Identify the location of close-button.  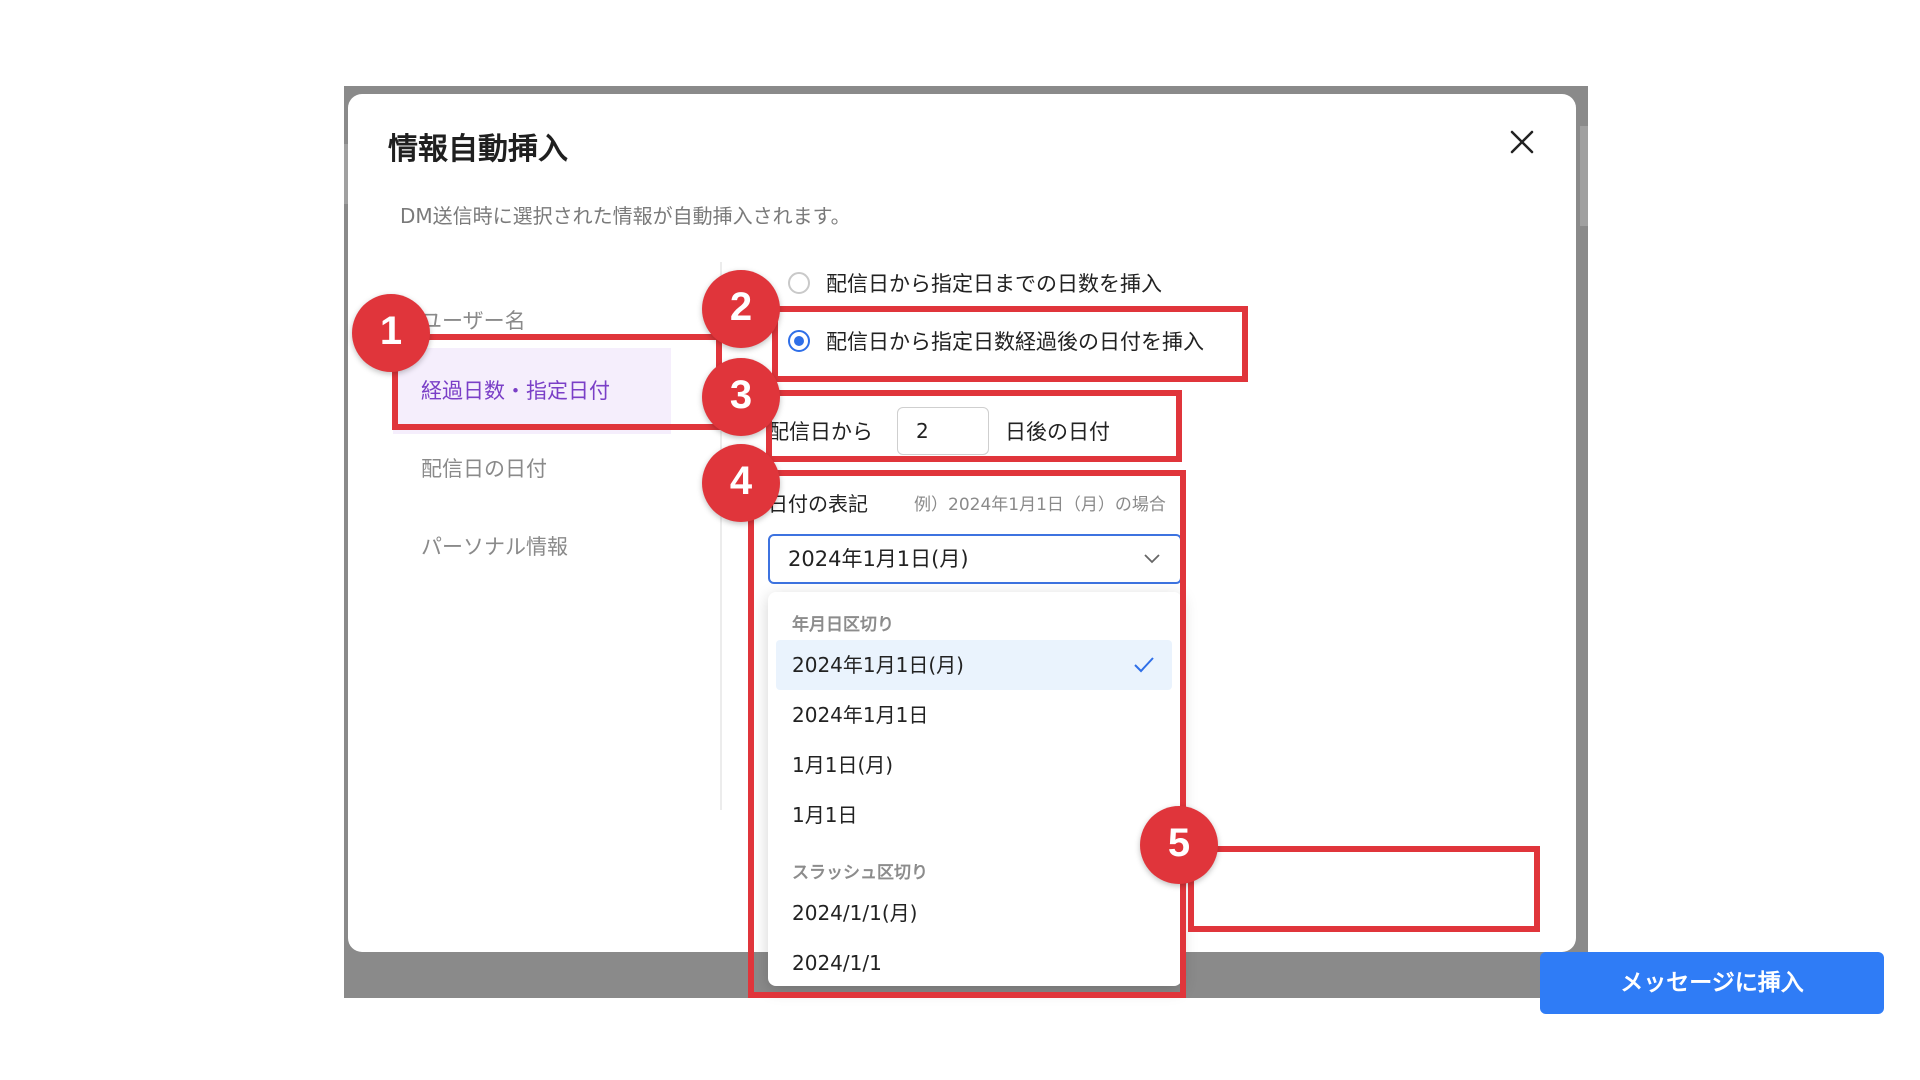
(1522, 142).